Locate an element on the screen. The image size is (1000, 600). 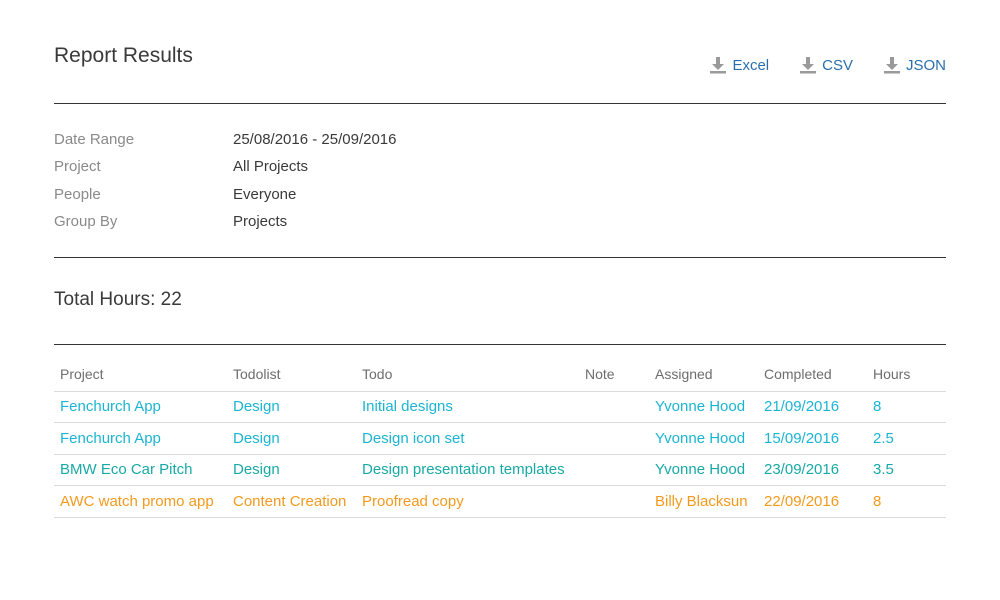
cell-todo-link: Design presentation templates is located at coordinates (467, 470).